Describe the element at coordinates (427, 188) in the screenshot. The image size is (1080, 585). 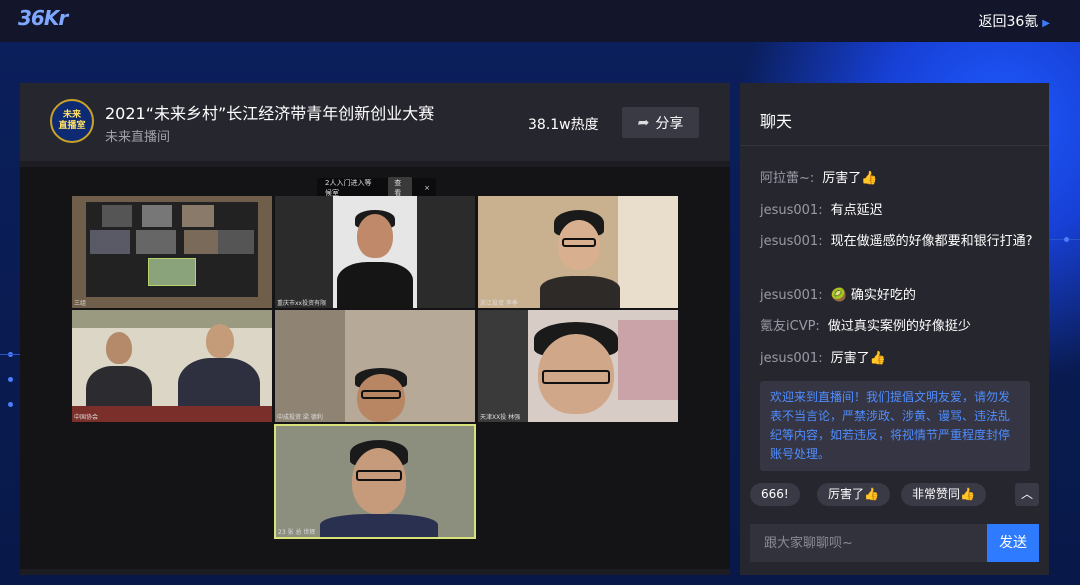
I see `close-icon: ×` at that location.